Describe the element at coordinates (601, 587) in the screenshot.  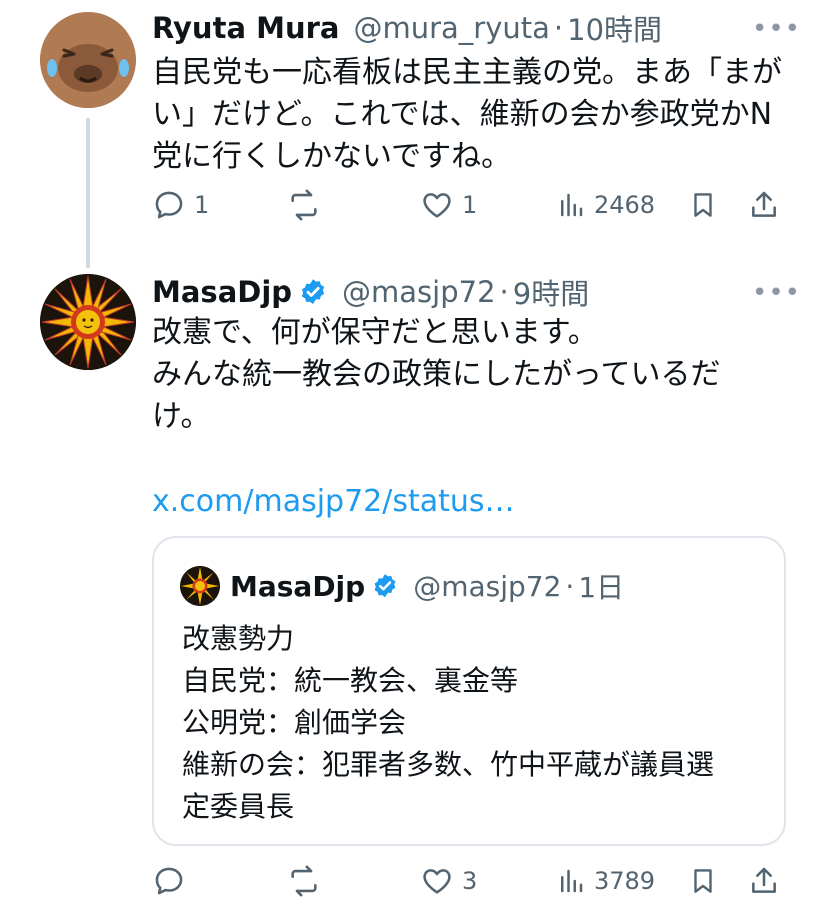
I see `quote-time: 1日` at that location.